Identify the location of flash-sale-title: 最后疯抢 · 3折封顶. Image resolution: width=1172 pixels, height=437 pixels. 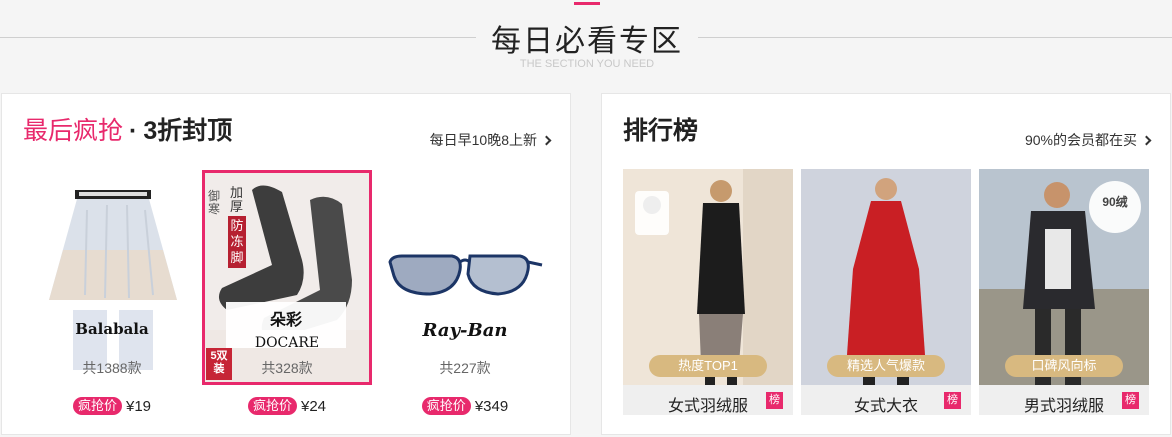
(127, 131).